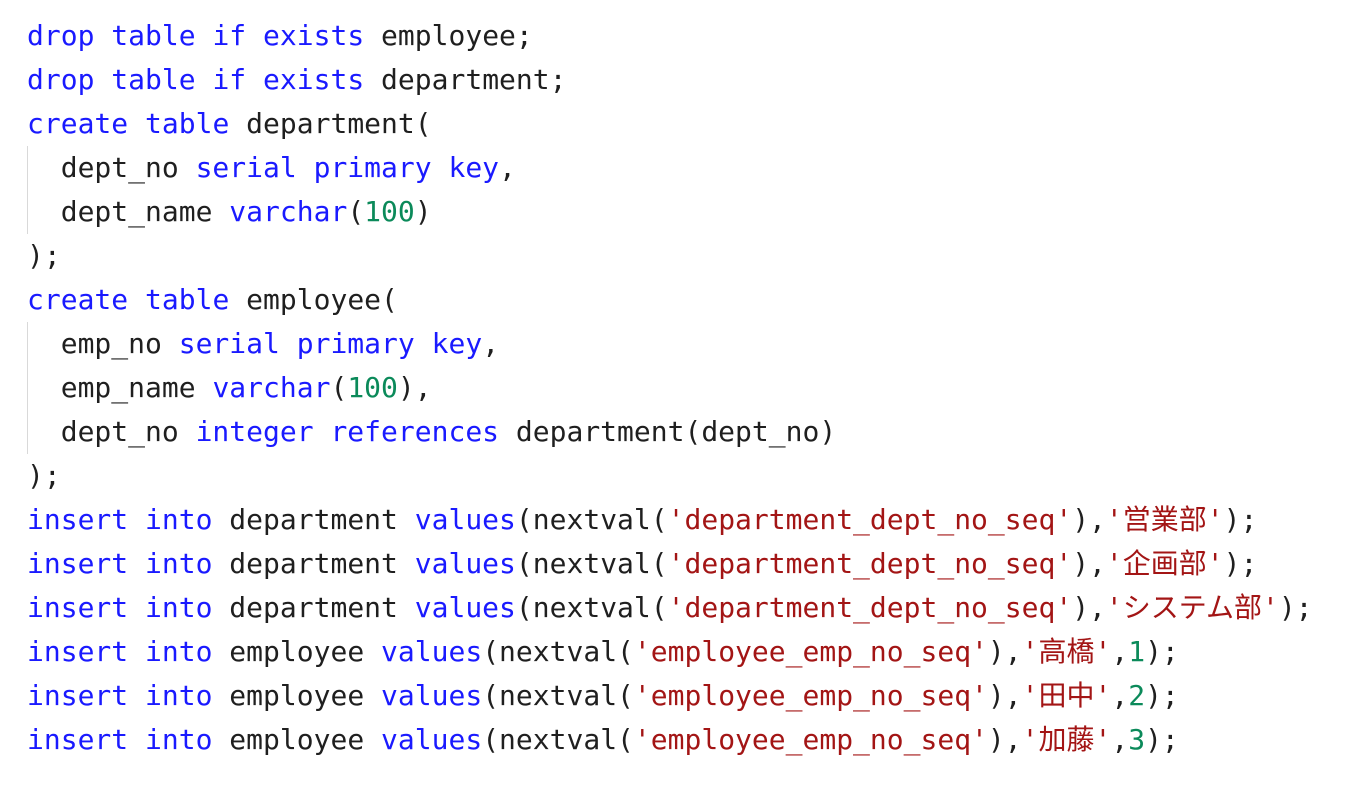 Image resolution: width=1370 pixels, height=804 pixels. Describe the element at coordinates (415, 431) in the screenshot. I see `sql-keyword: references` at that location.